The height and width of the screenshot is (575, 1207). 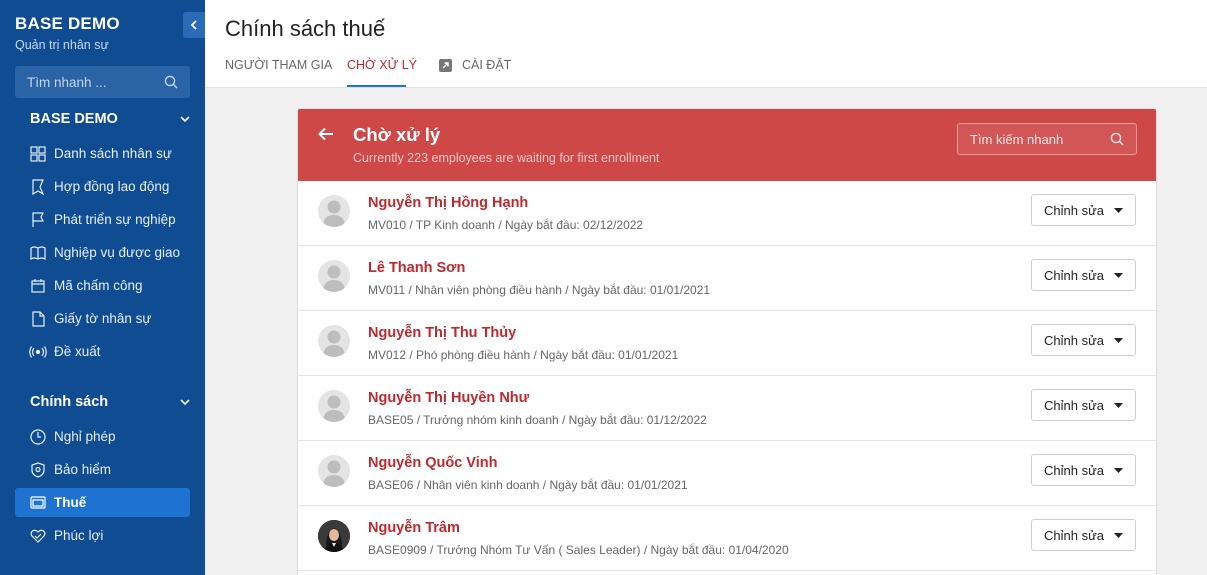 I want to click on sidebar-item-label: Giấy tờ nhân sự, so click(x=103, y=318).